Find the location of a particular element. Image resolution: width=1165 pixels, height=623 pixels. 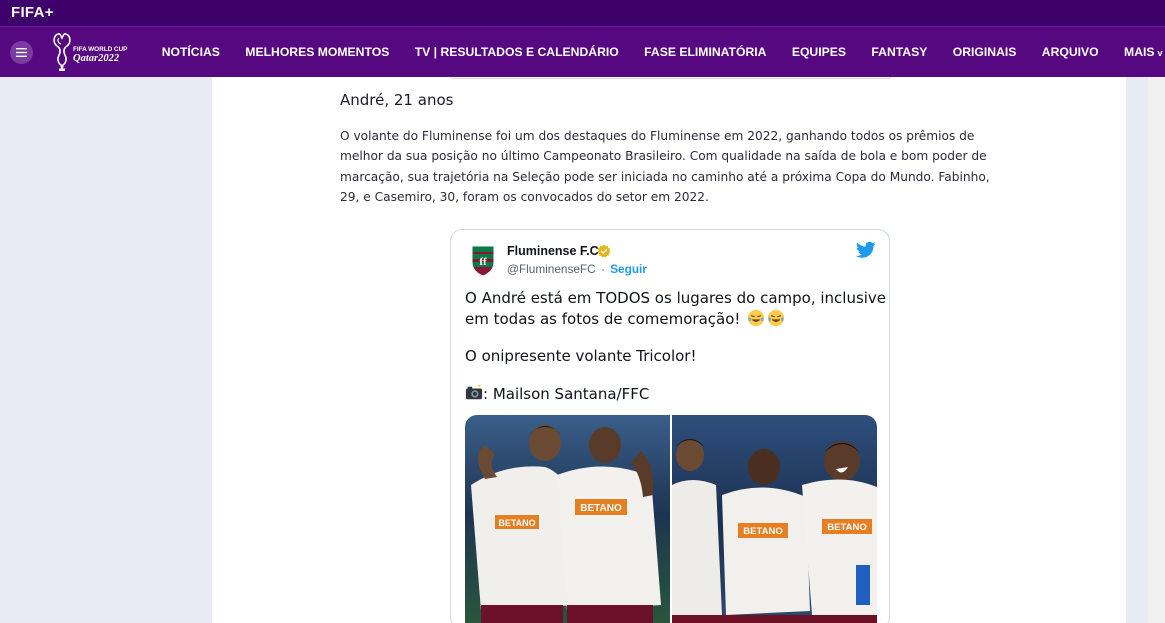

tweet-line-4: : Mailson Santana/FFC is located at coordinates (566, 393).